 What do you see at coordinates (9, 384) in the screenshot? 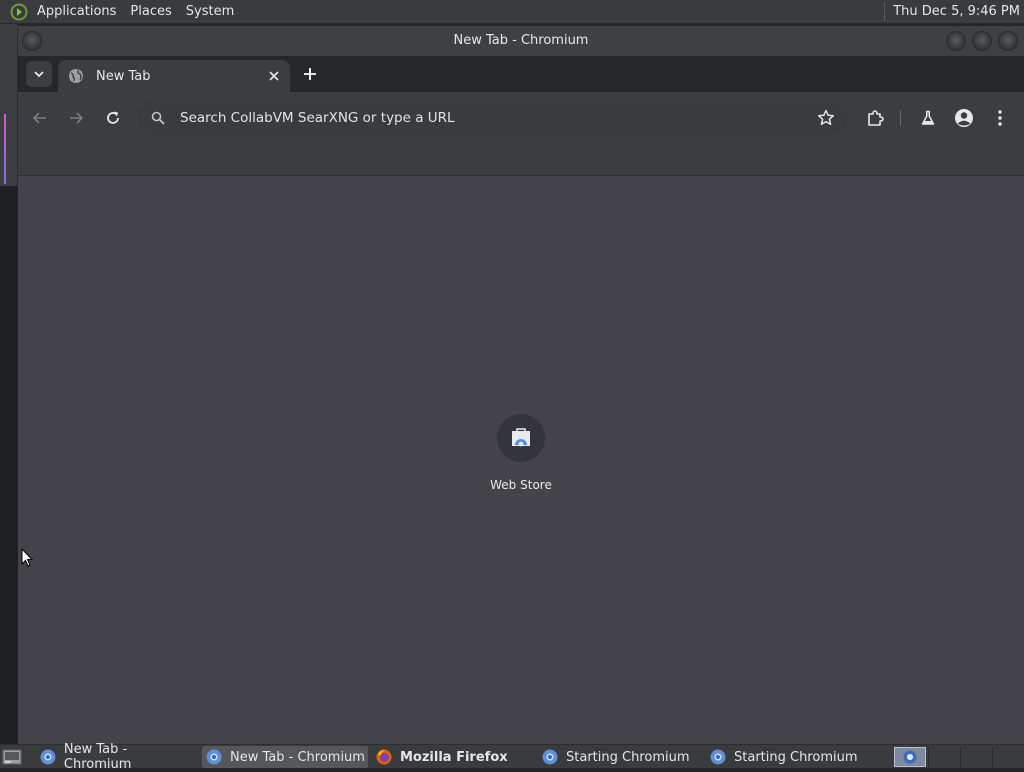
I see `desktop-left-strip` at bounding box center [9, 384].